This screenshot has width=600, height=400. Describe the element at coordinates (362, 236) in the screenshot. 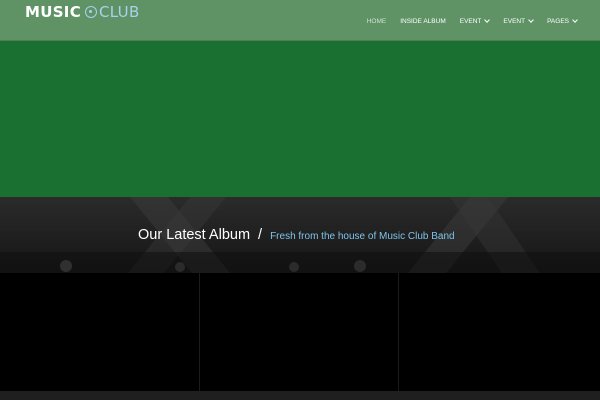

I see `banner-subtitle: Fresh from the house of Music Club Band` at that location.